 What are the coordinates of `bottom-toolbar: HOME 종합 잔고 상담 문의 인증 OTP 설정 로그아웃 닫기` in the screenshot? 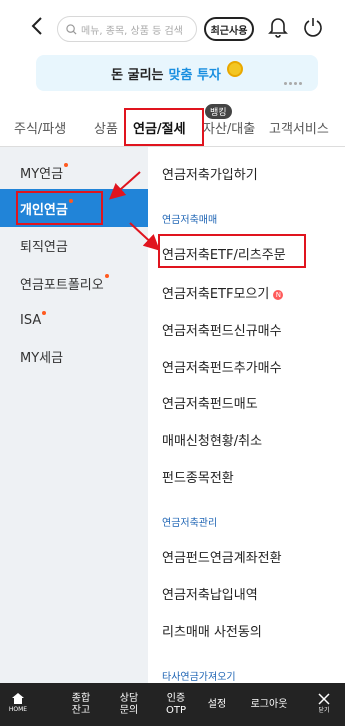 It's located at (172, 704).